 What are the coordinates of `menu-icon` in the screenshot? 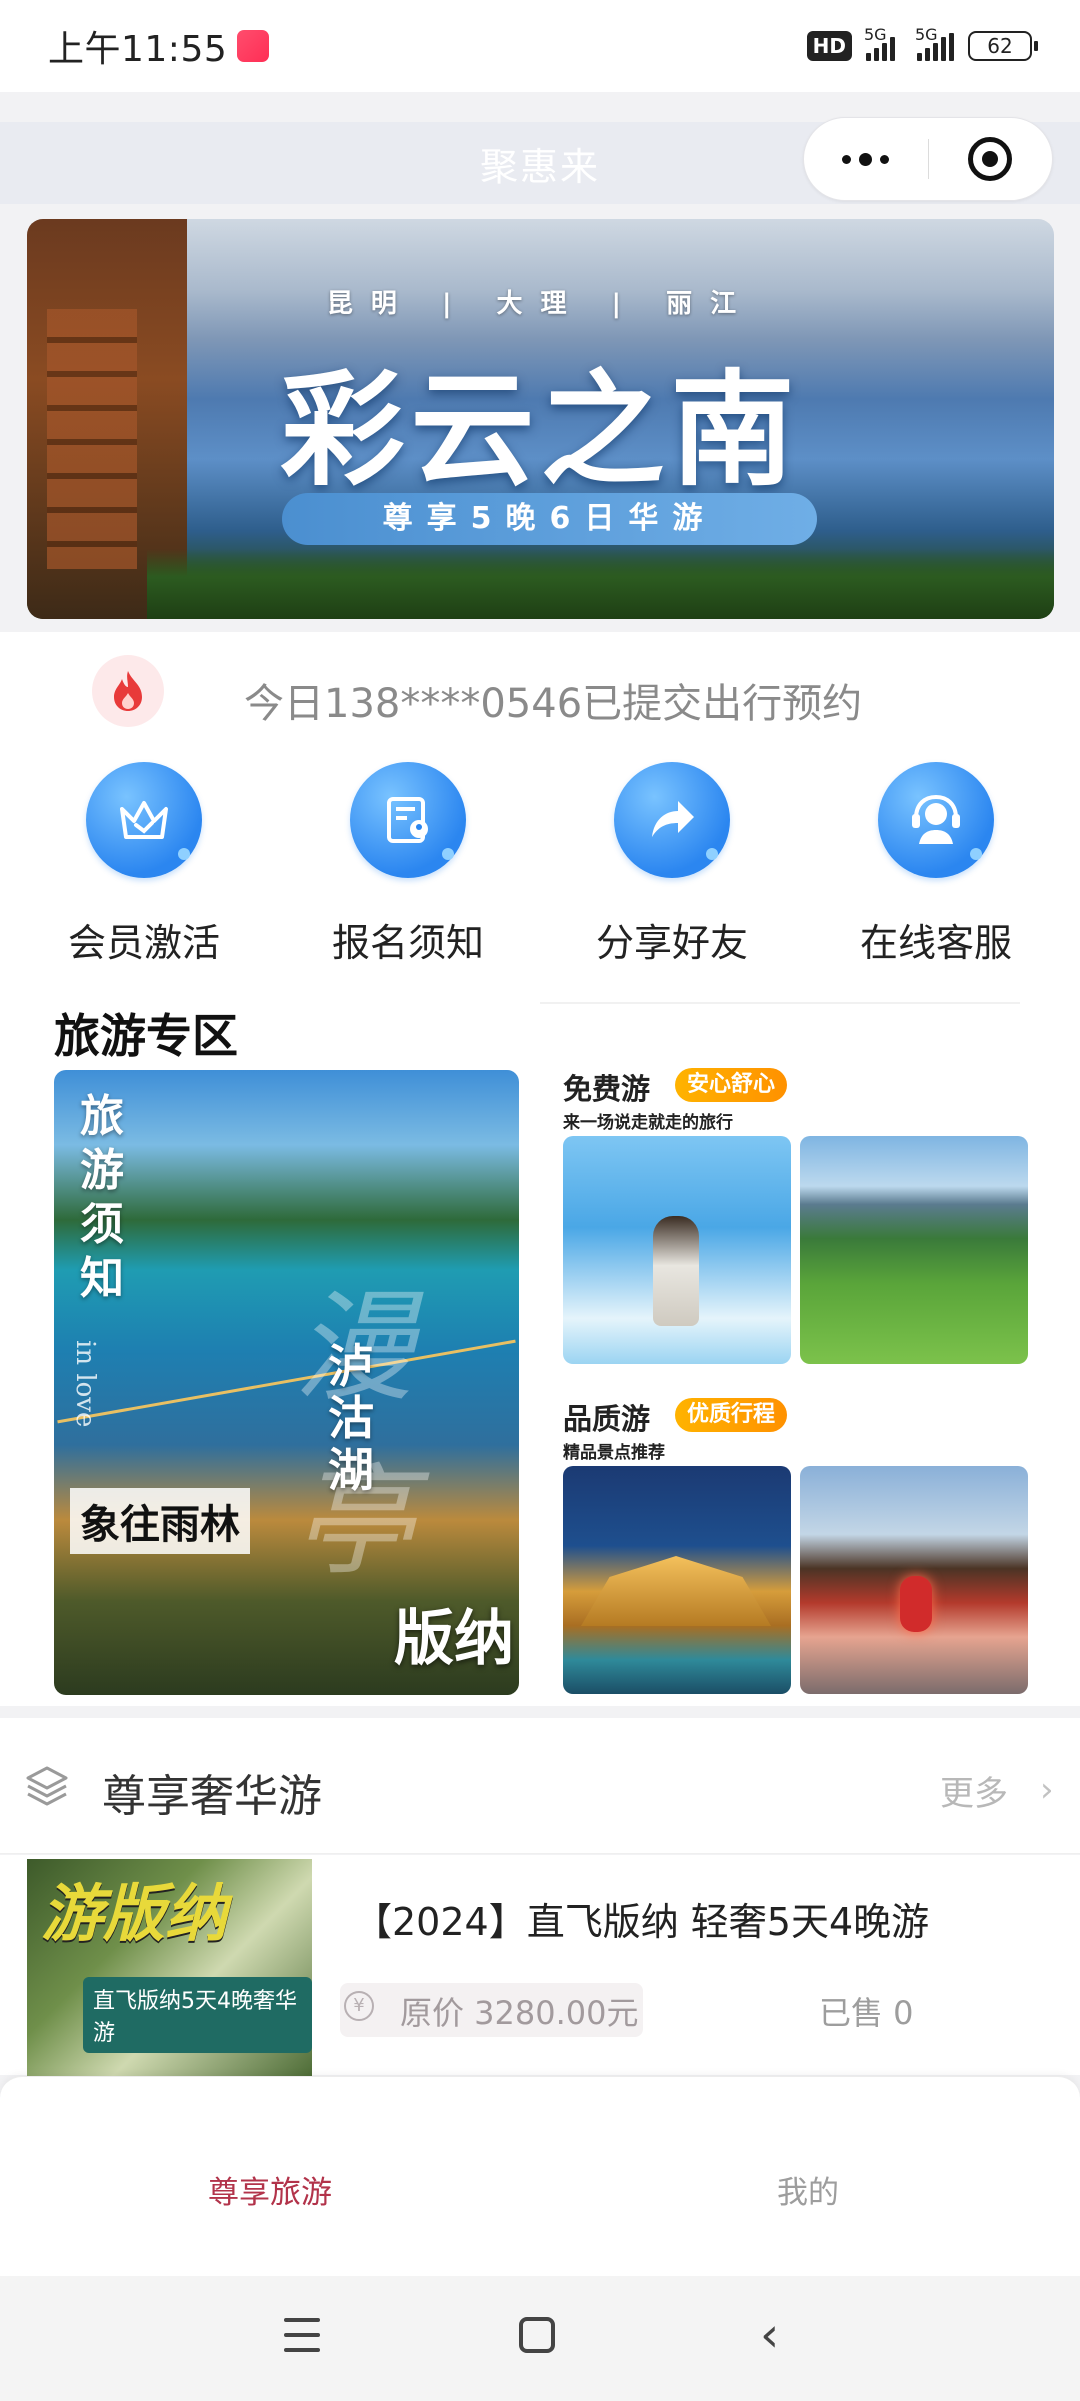 It's located at (302, 2335).